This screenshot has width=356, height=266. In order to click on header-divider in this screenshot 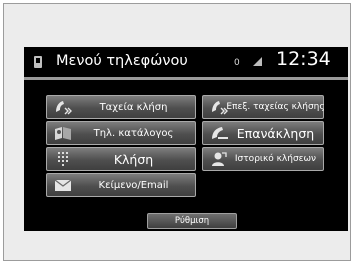, I will do `click(186, 78)`.